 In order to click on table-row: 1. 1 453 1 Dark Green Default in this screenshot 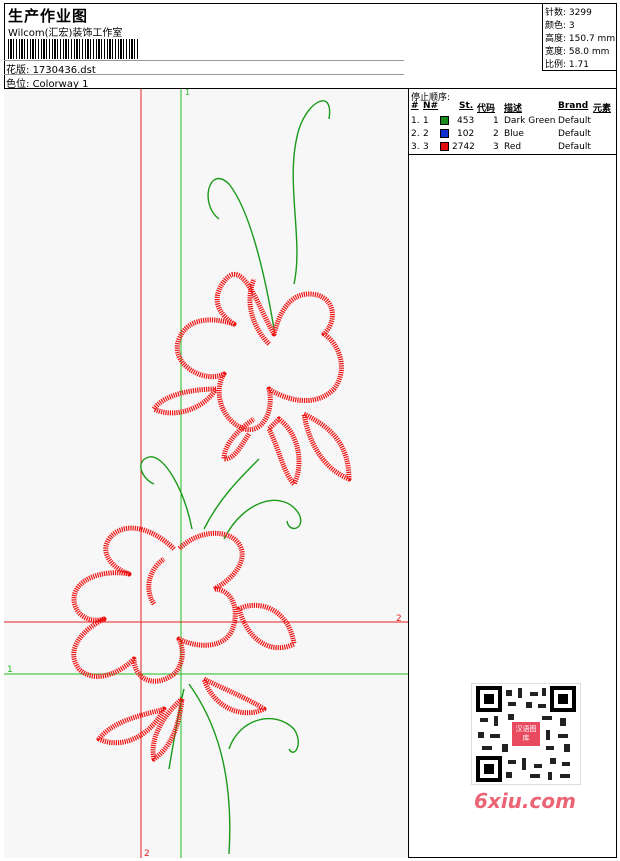, I will do `click(513, 121)`.